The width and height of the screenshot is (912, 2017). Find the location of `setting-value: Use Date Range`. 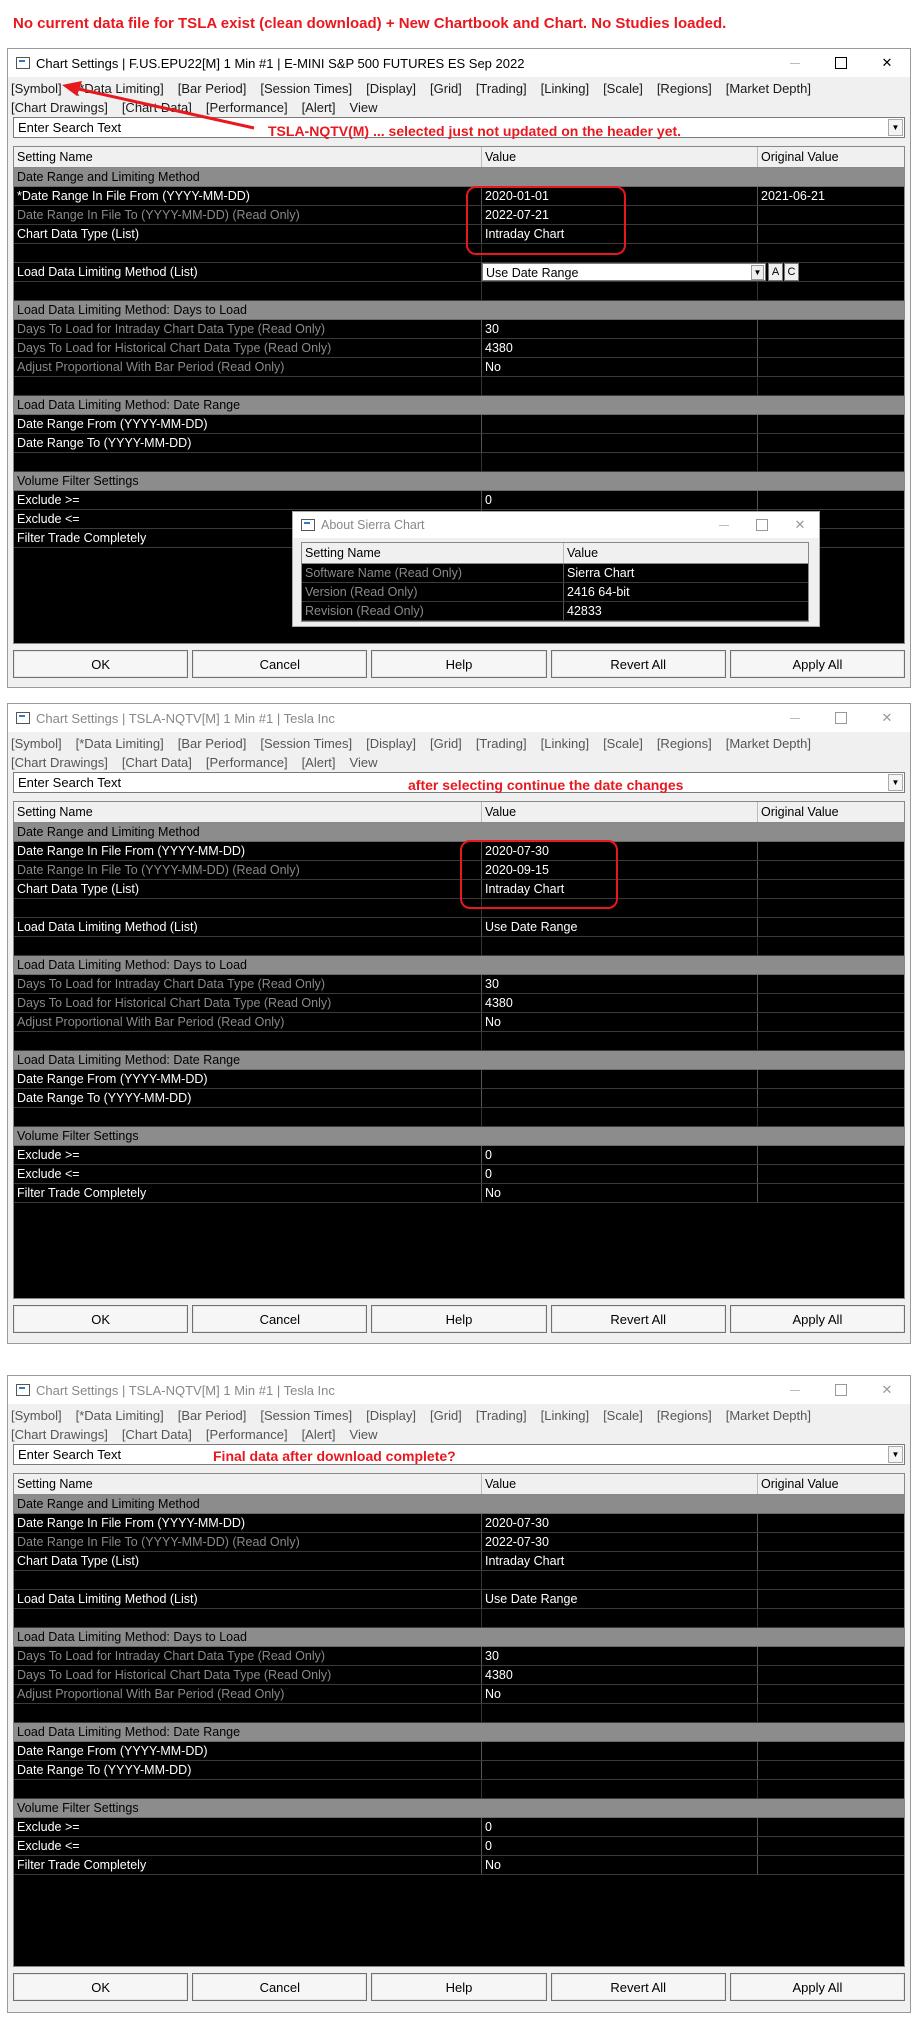

setting-value: Use Date Range is located at coordinates (620, 1599).